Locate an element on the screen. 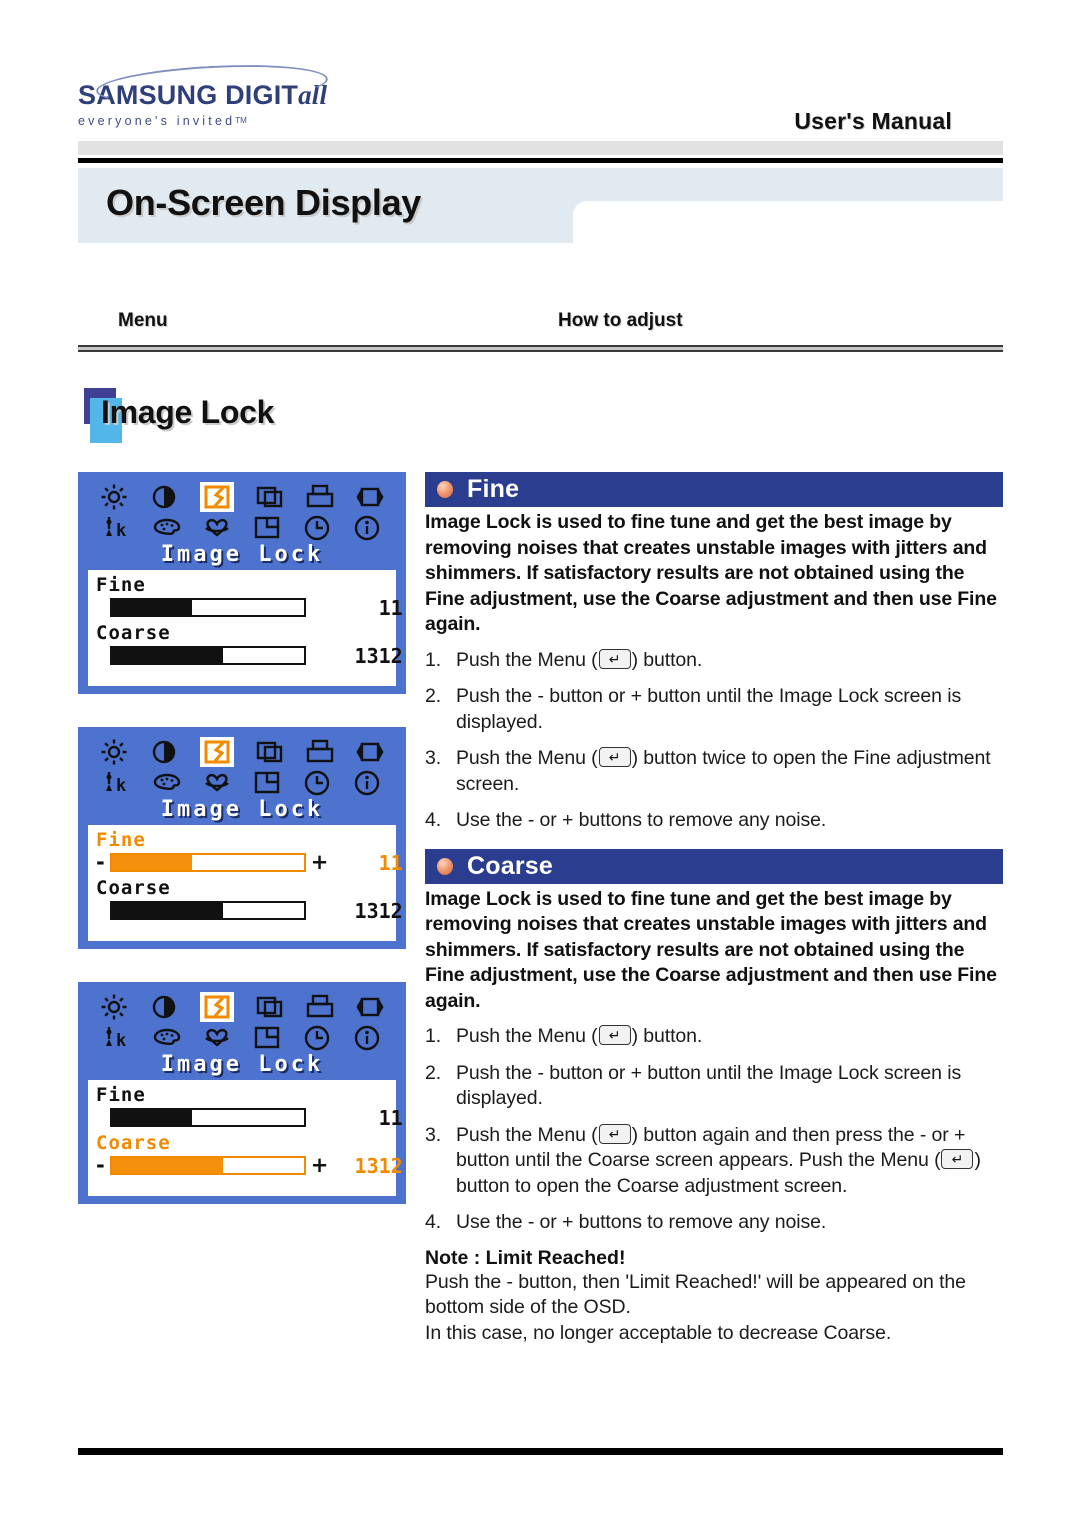  osd-slider-line: - +11 is located at coordinates (249, 863).